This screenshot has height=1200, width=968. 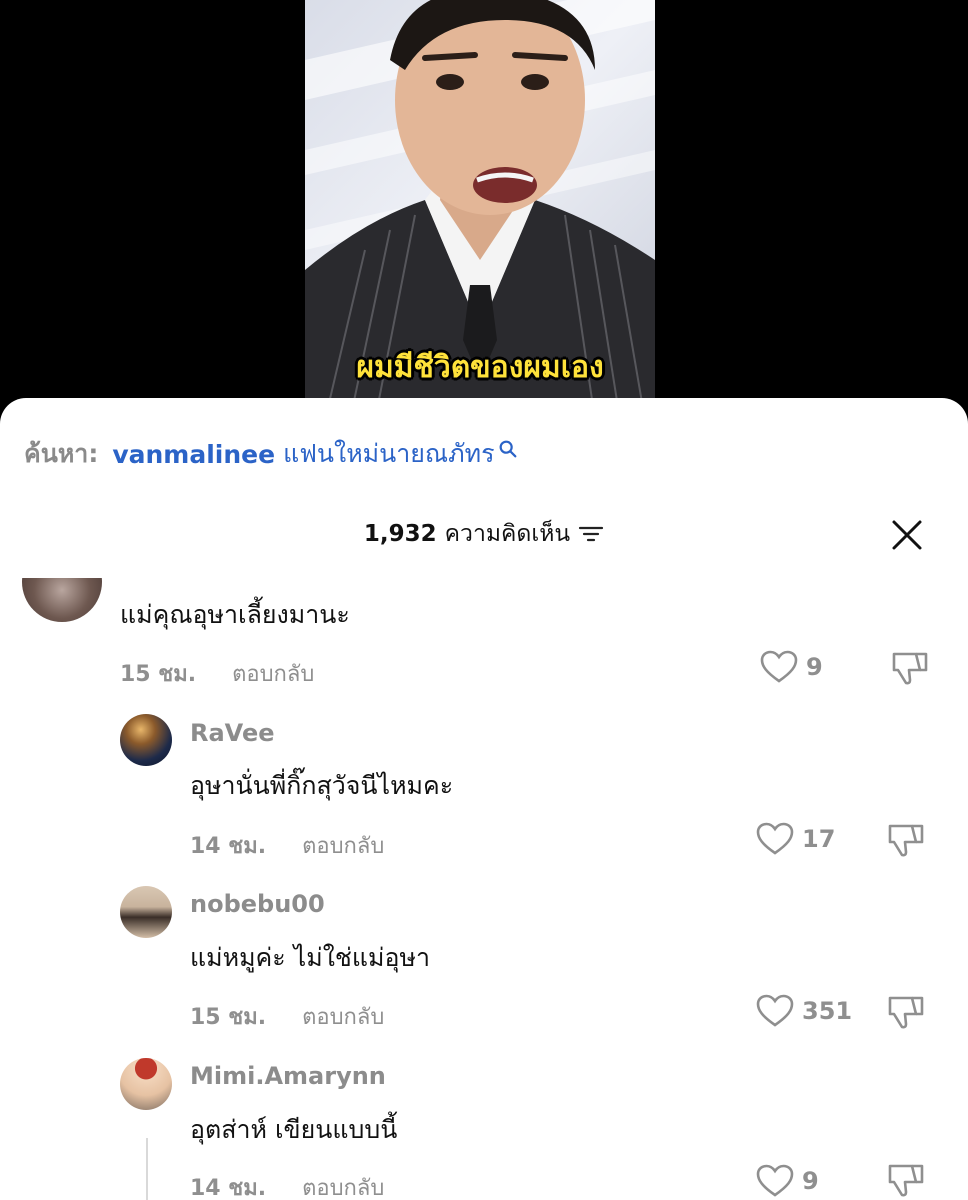 I want to click on comment-text: แม่คุณอุษาเลี้ยงมานะ, so click(x=235, y=614).